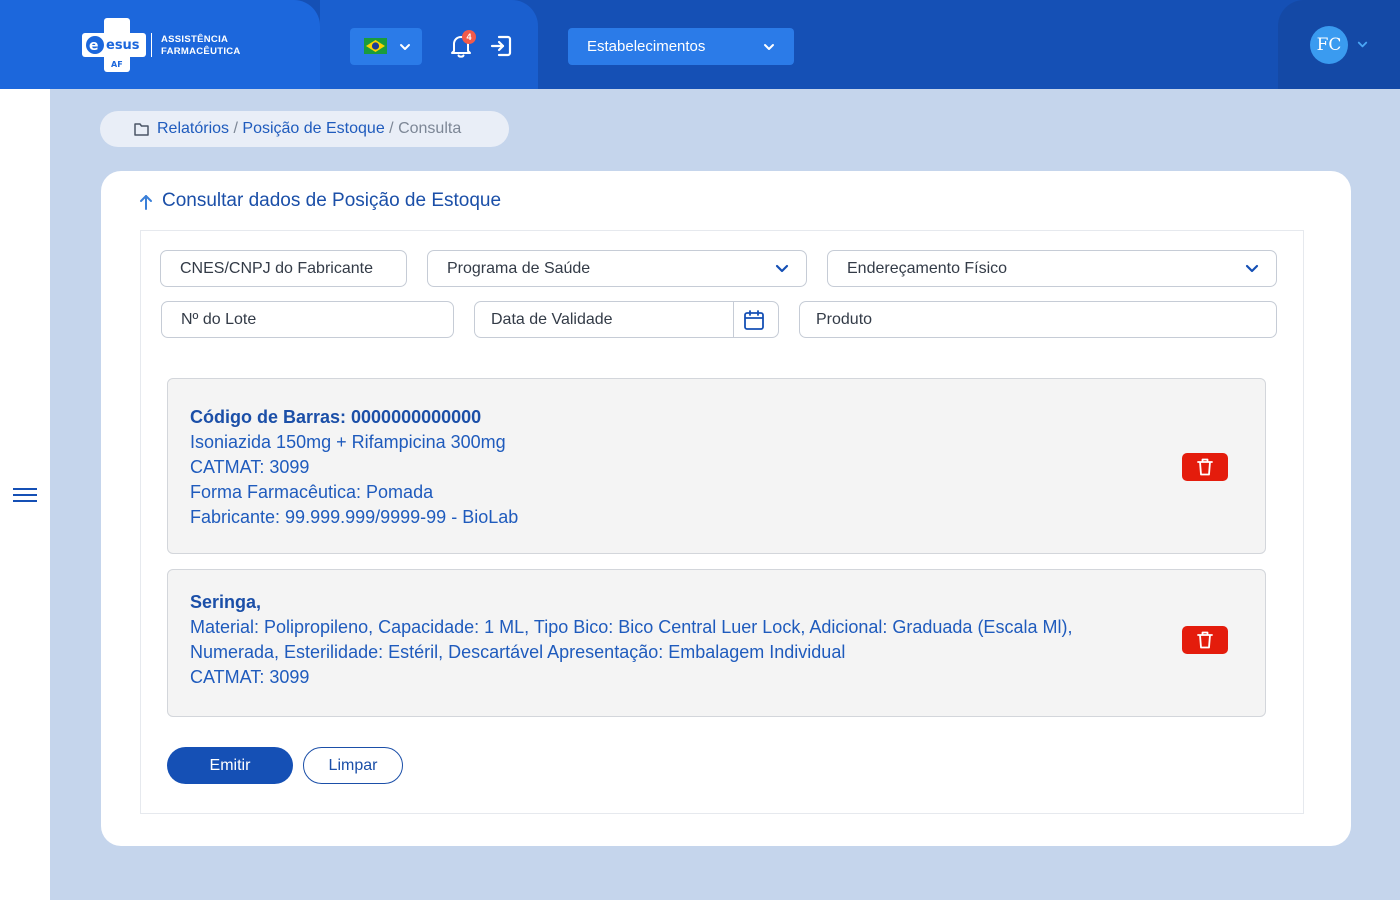 The height and width of the screenshot is (900, 1400). What do you see at coordinates (331, 201) in the screenshot?
I see `card-title: Consultar dados de Posição de Estoque` at bounding box center [331, 201].